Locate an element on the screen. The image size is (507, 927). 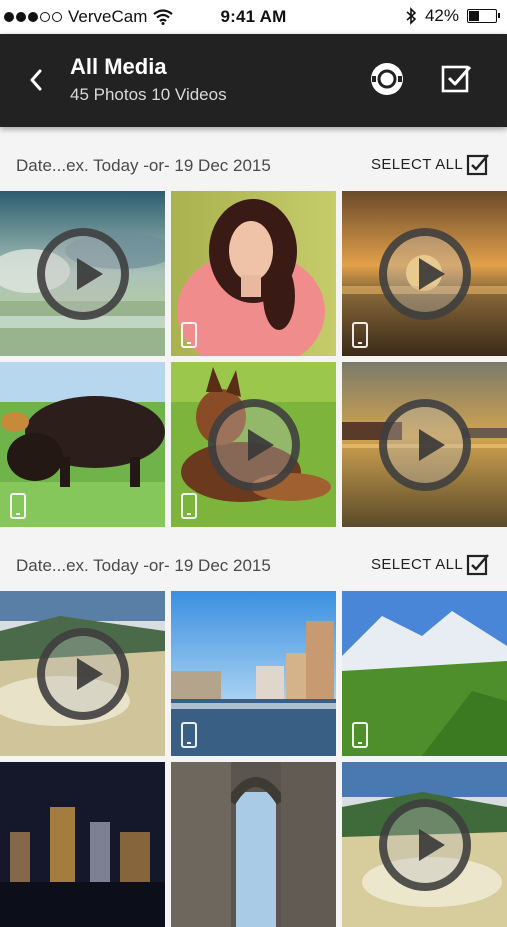
media-thumbnail-sunset-sea is located at coordinates (424, 273).